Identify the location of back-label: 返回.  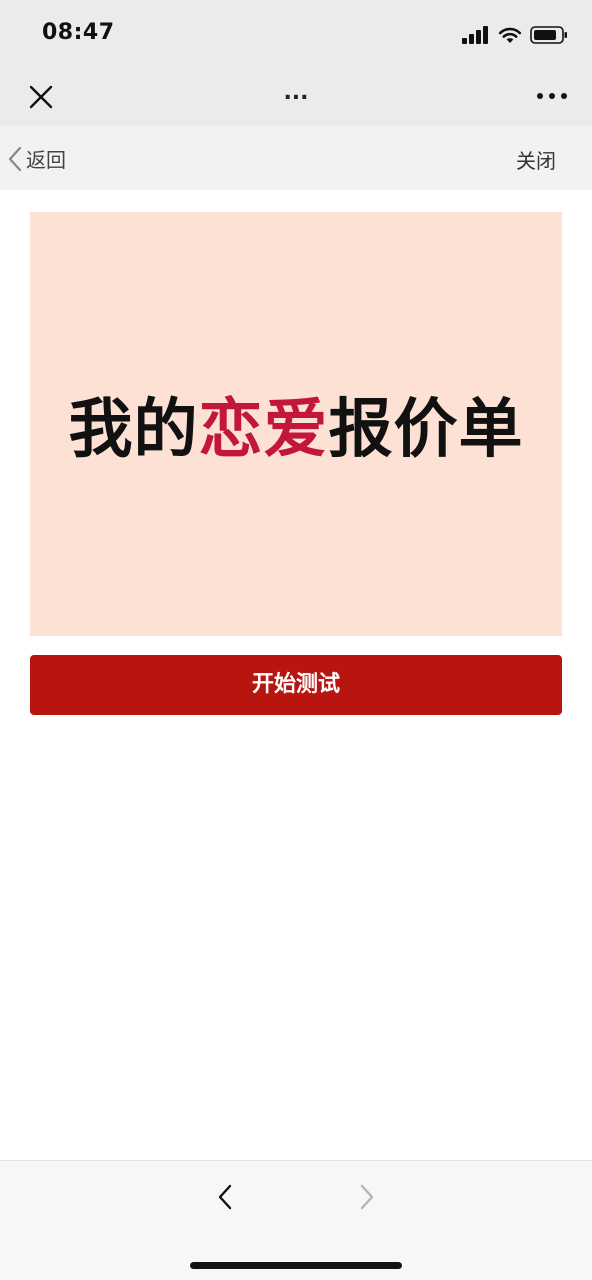
(46, 160).